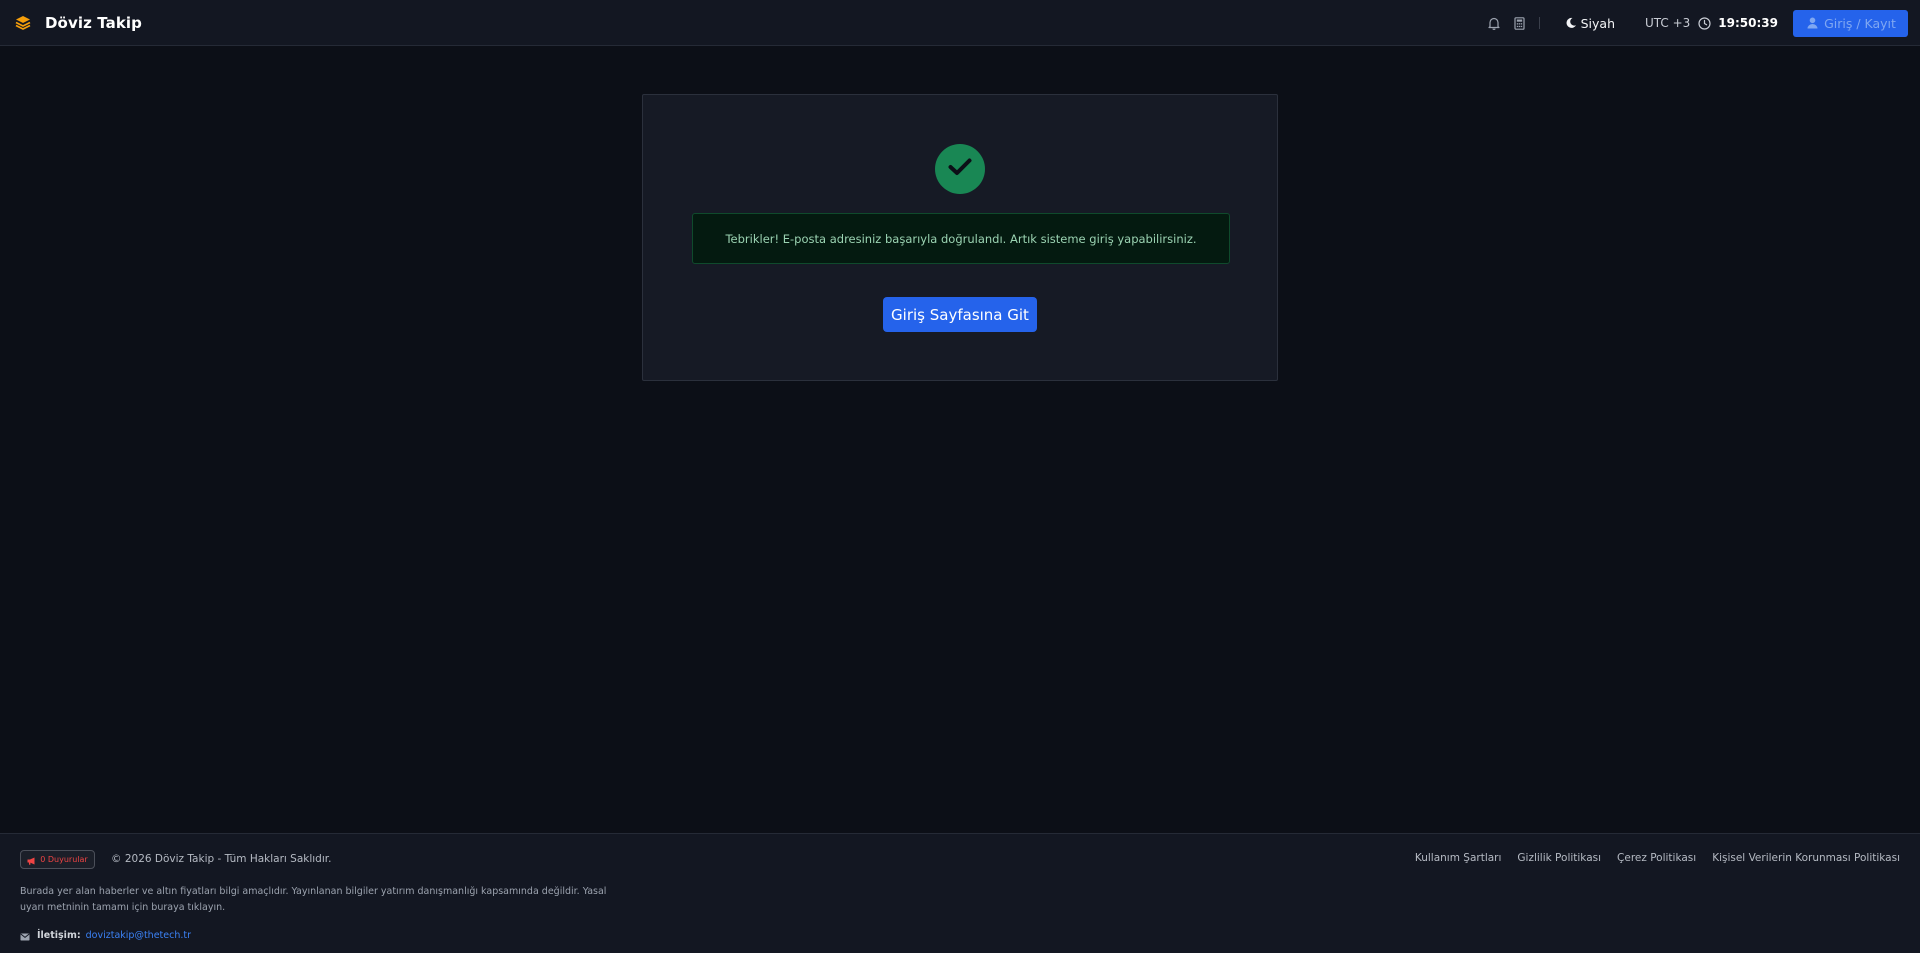 The width and height of the screenshot is (1920, 953). What do you see at coordinates (59, 935) in the screenshot?
I see `contact-label: İletişim:` at bounding box center [59, 935].